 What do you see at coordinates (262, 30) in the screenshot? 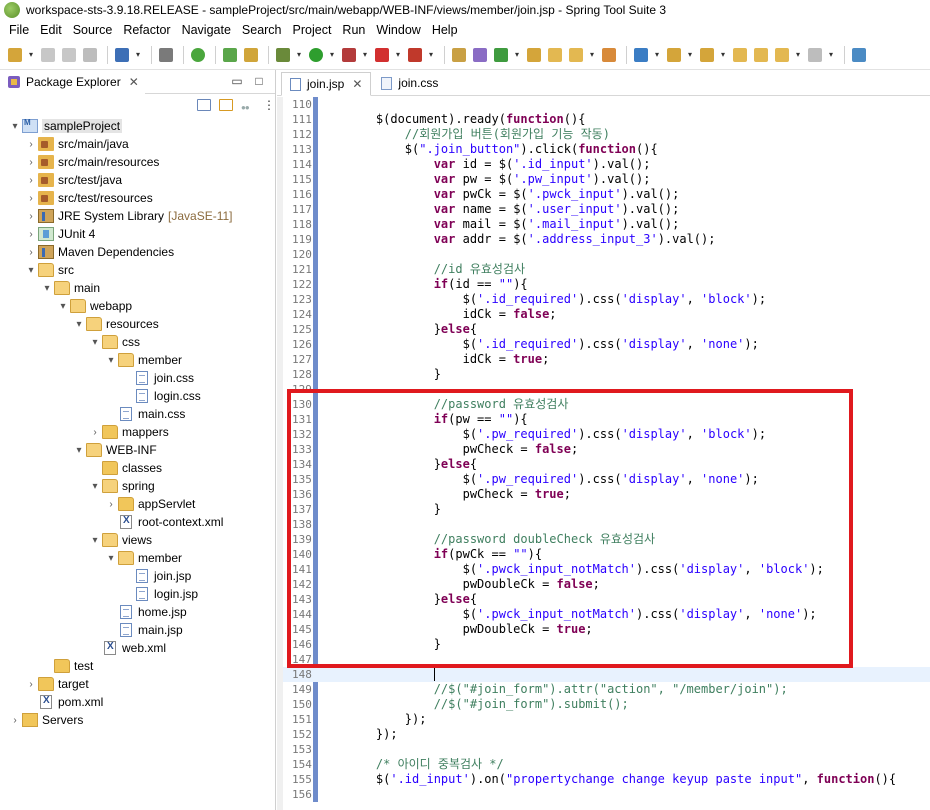
I see `menu-search: Search` at bounding box center [262, 30].